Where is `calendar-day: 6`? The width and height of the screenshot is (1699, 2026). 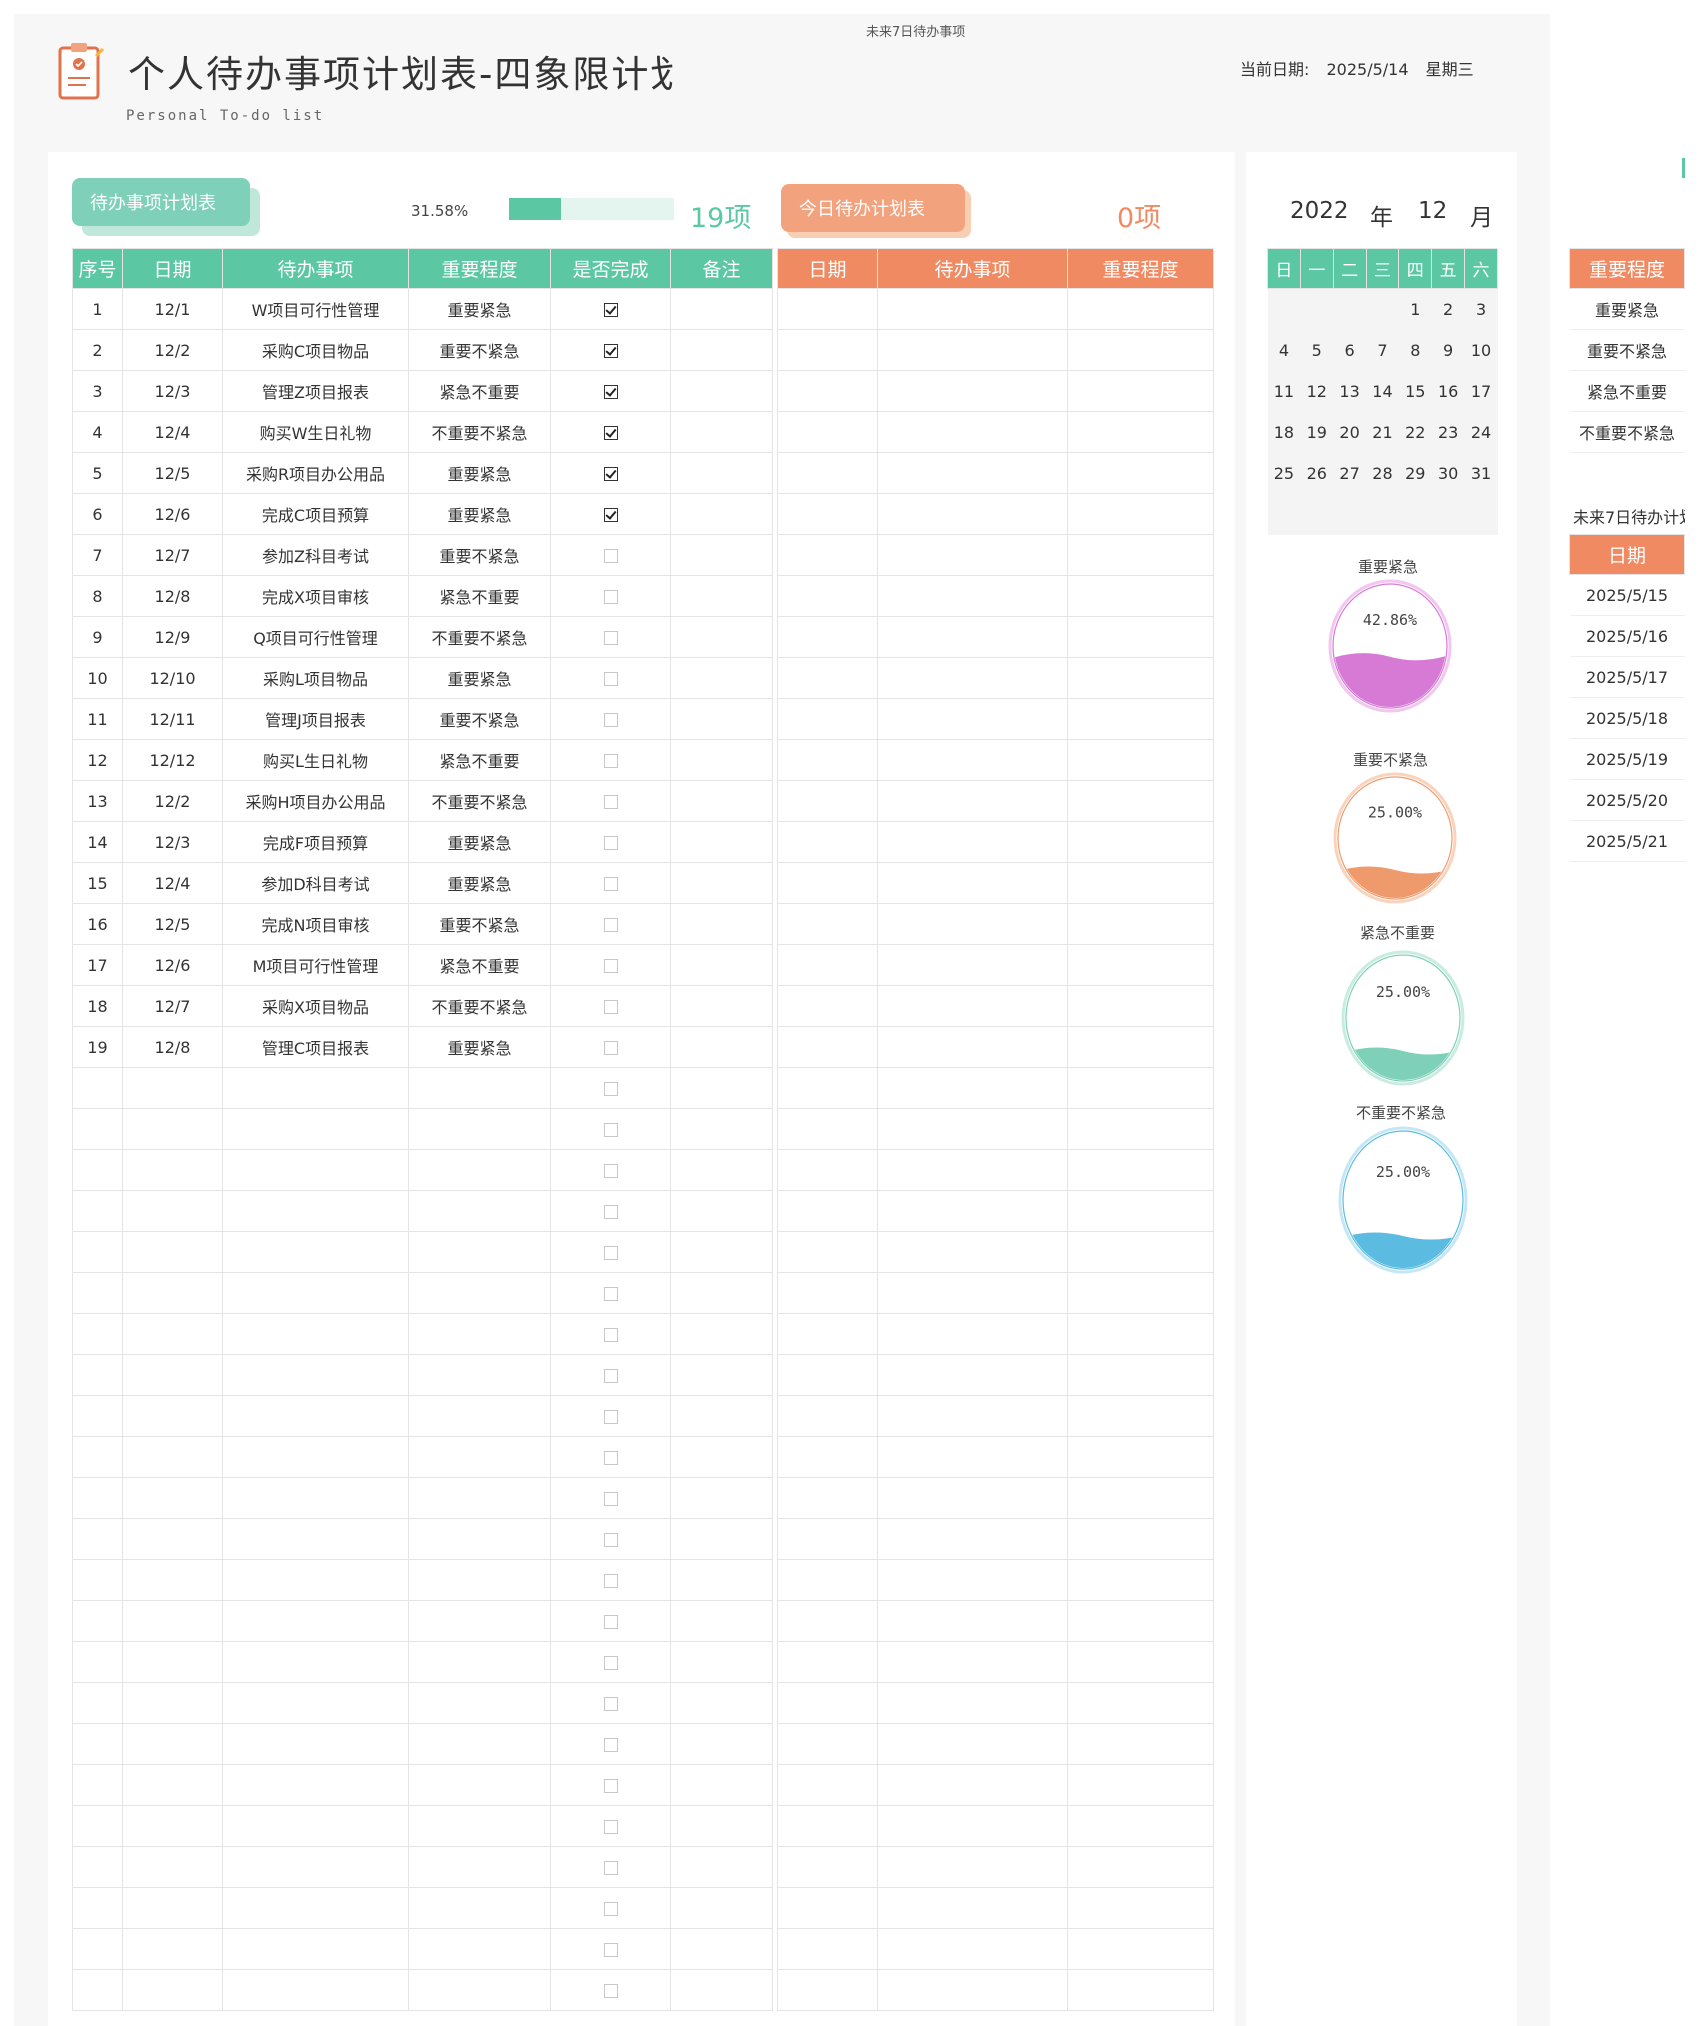
calendar-day: 6 is located at coordinates (1350, 350).